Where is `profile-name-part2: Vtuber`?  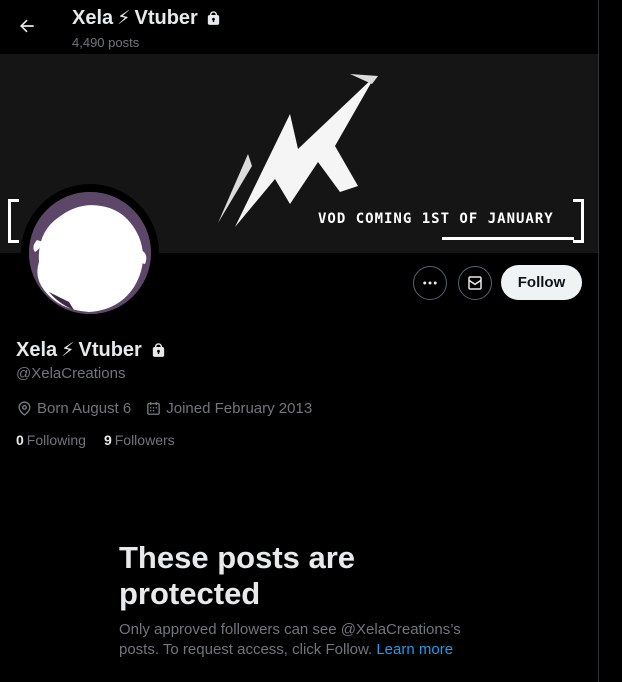
profile-name-part2: Vtuber is located at coordinates (110, 350).